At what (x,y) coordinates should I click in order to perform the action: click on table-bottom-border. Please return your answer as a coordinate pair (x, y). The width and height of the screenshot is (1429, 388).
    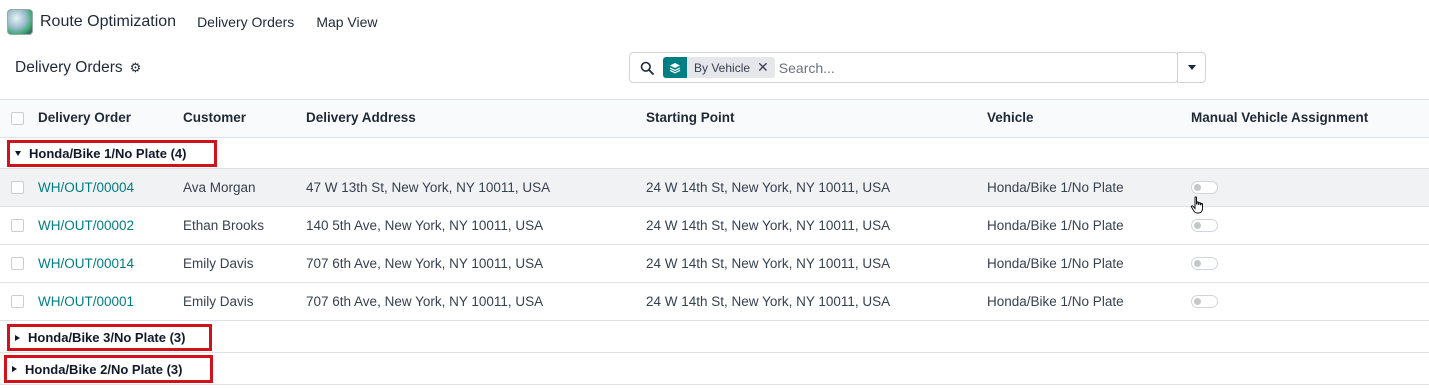
    Looking at the image, I should click on (714, 384).